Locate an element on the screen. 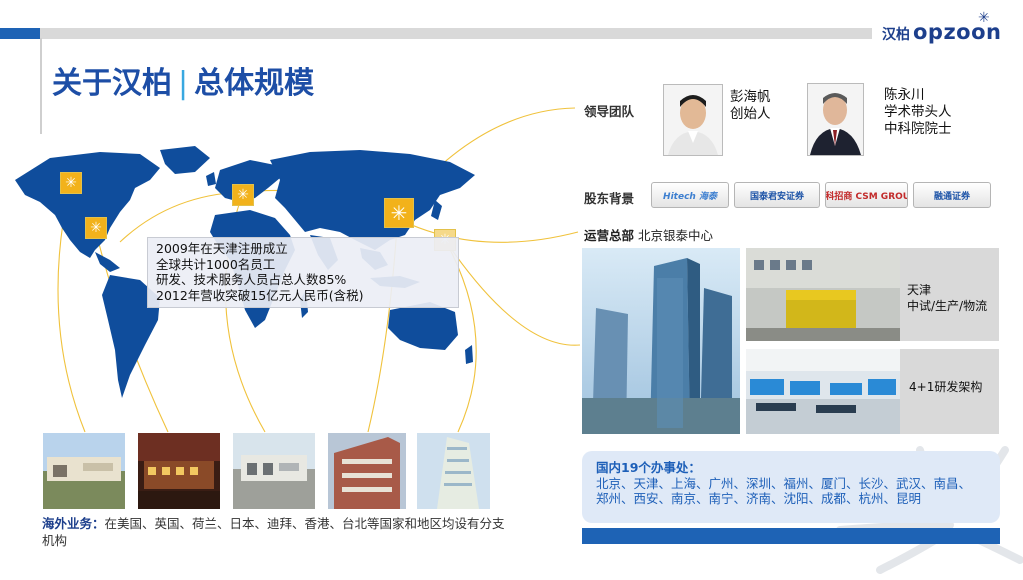 The image size is (1023, 580). leadership-label: 领导团队 is located at coordinates (609, 111).